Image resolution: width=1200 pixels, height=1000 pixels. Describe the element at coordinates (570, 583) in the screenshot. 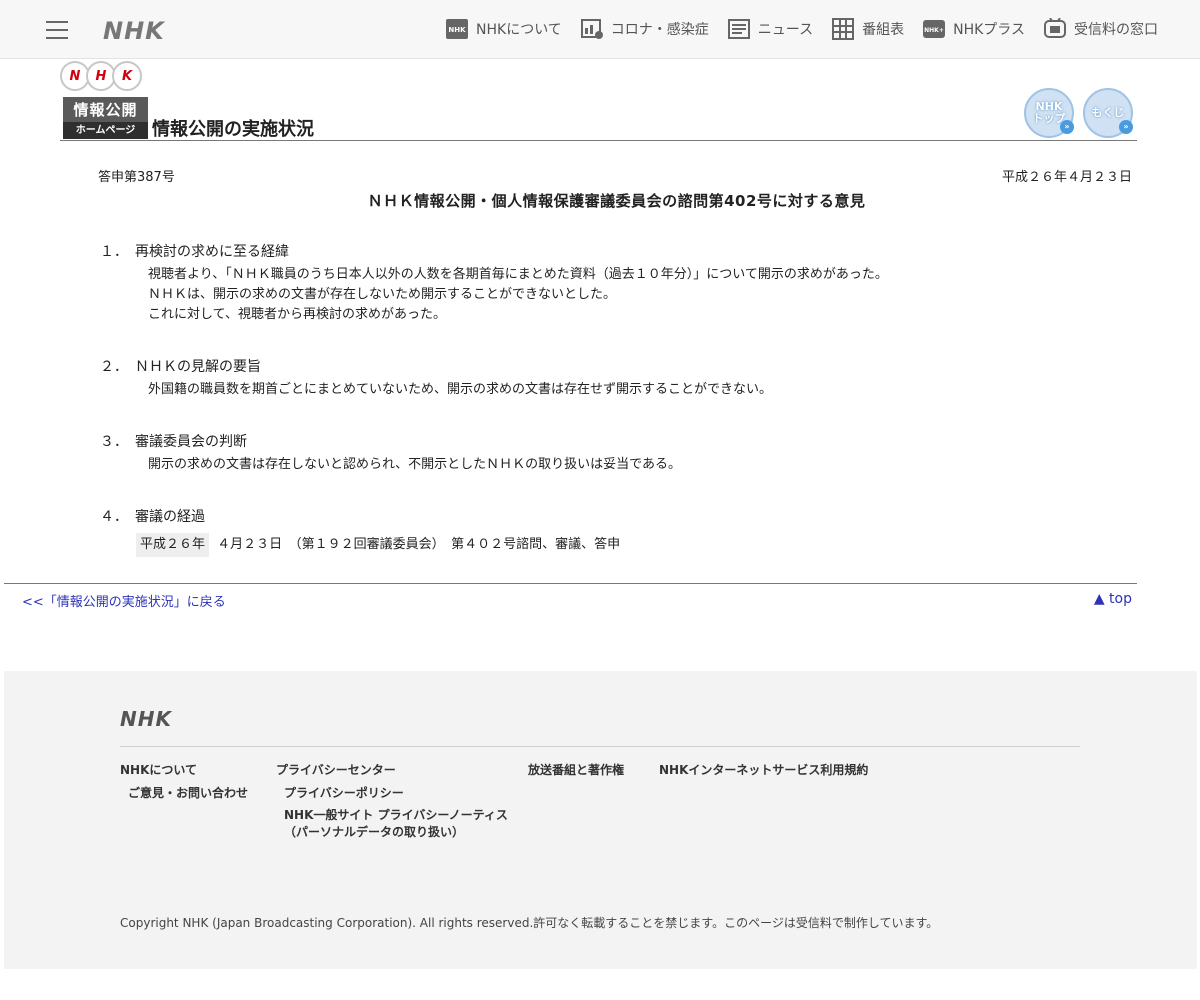

I see `divider` at that location.